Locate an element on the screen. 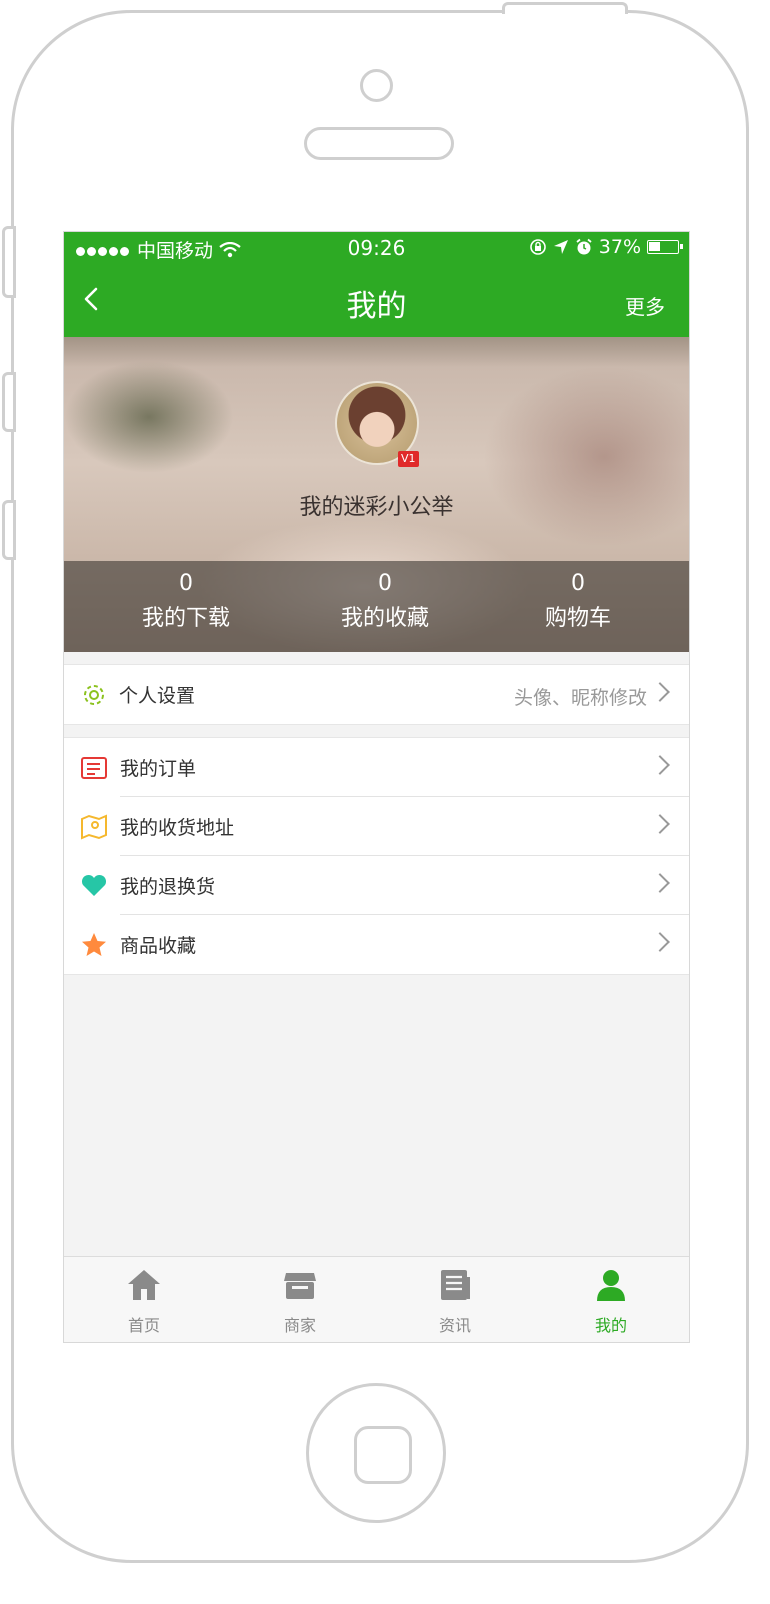  nav-bar: 我的 更多 is located at coordinates (376, 301).